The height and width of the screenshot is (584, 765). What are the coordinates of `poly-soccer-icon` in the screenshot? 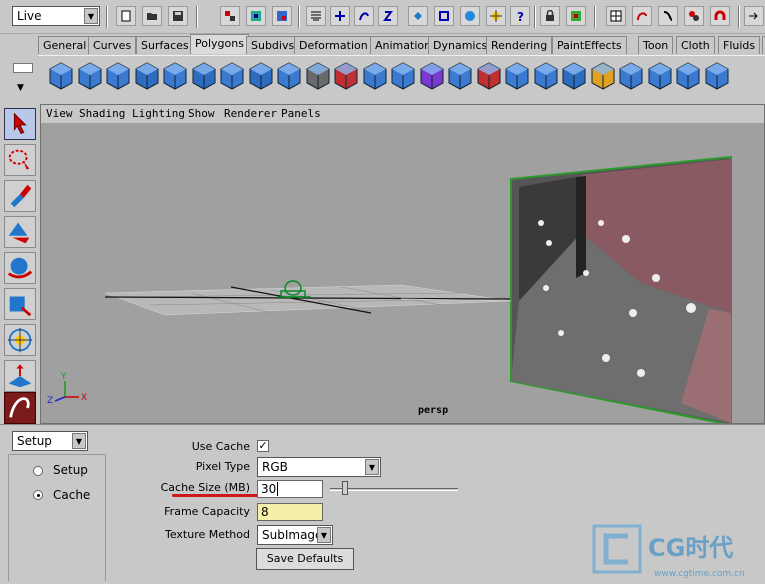 It's located at (318, 75).